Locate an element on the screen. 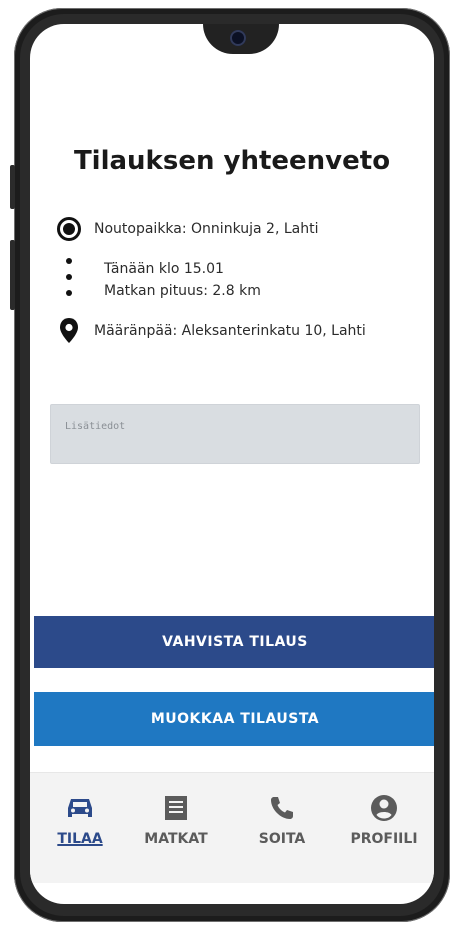 The image size is (455, 926). edit-order-button: MUOKKAA TILAUSTA is located at coordinates (234, 719).